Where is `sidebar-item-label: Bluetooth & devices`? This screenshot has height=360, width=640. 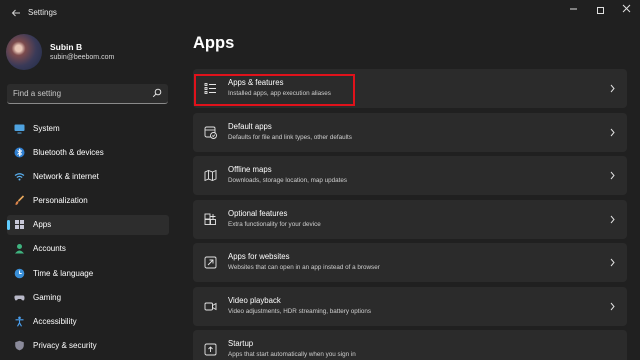
sidebar-item-label: Bluetooth & devices is located at coordinates (68, 152).